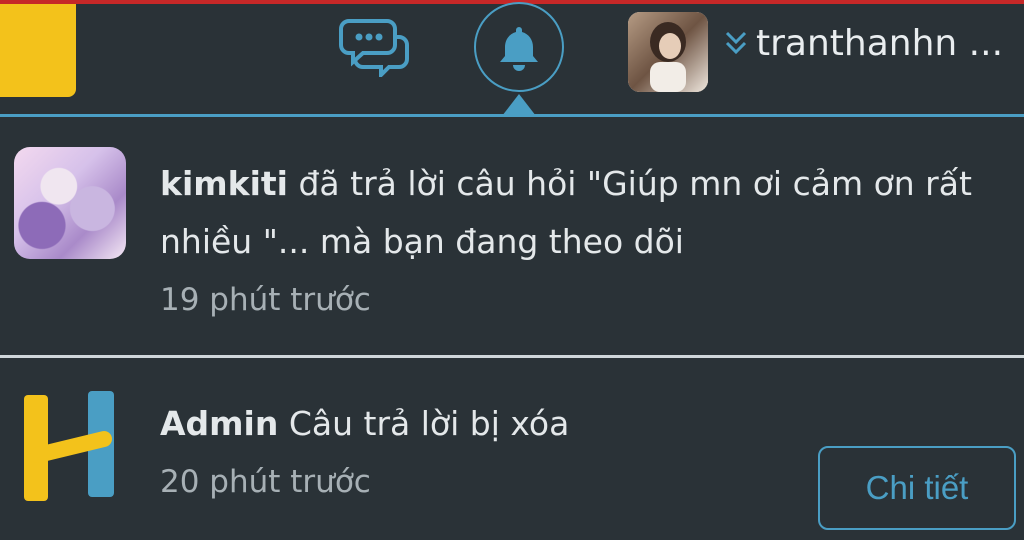 This screenshot has width=1024, height=540. I want to click on user-avatar, so click(668, 52).